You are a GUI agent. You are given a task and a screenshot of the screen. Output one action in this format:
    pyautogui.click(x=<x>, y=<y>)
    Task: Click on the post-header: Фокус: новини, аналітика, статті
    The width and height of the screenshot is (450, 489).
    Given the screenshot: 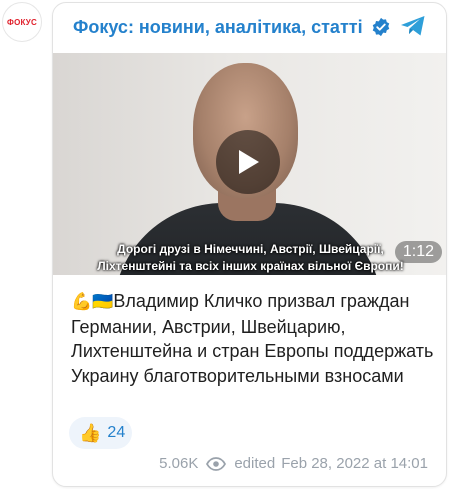 What is the action you would take?
    pyautogui.click(x=249, y=27)
    